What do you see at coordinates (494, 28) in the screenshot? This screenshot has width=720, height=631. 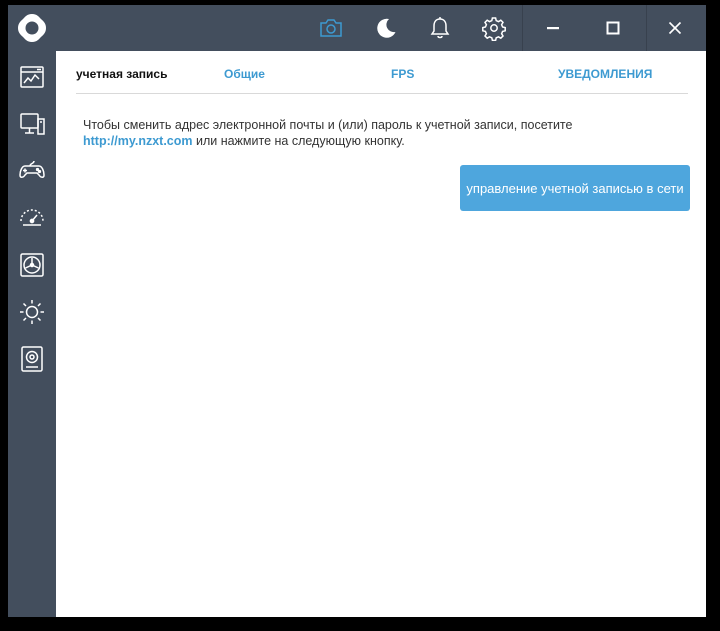 I see `gear-icon` at bounding box center [494, 28].